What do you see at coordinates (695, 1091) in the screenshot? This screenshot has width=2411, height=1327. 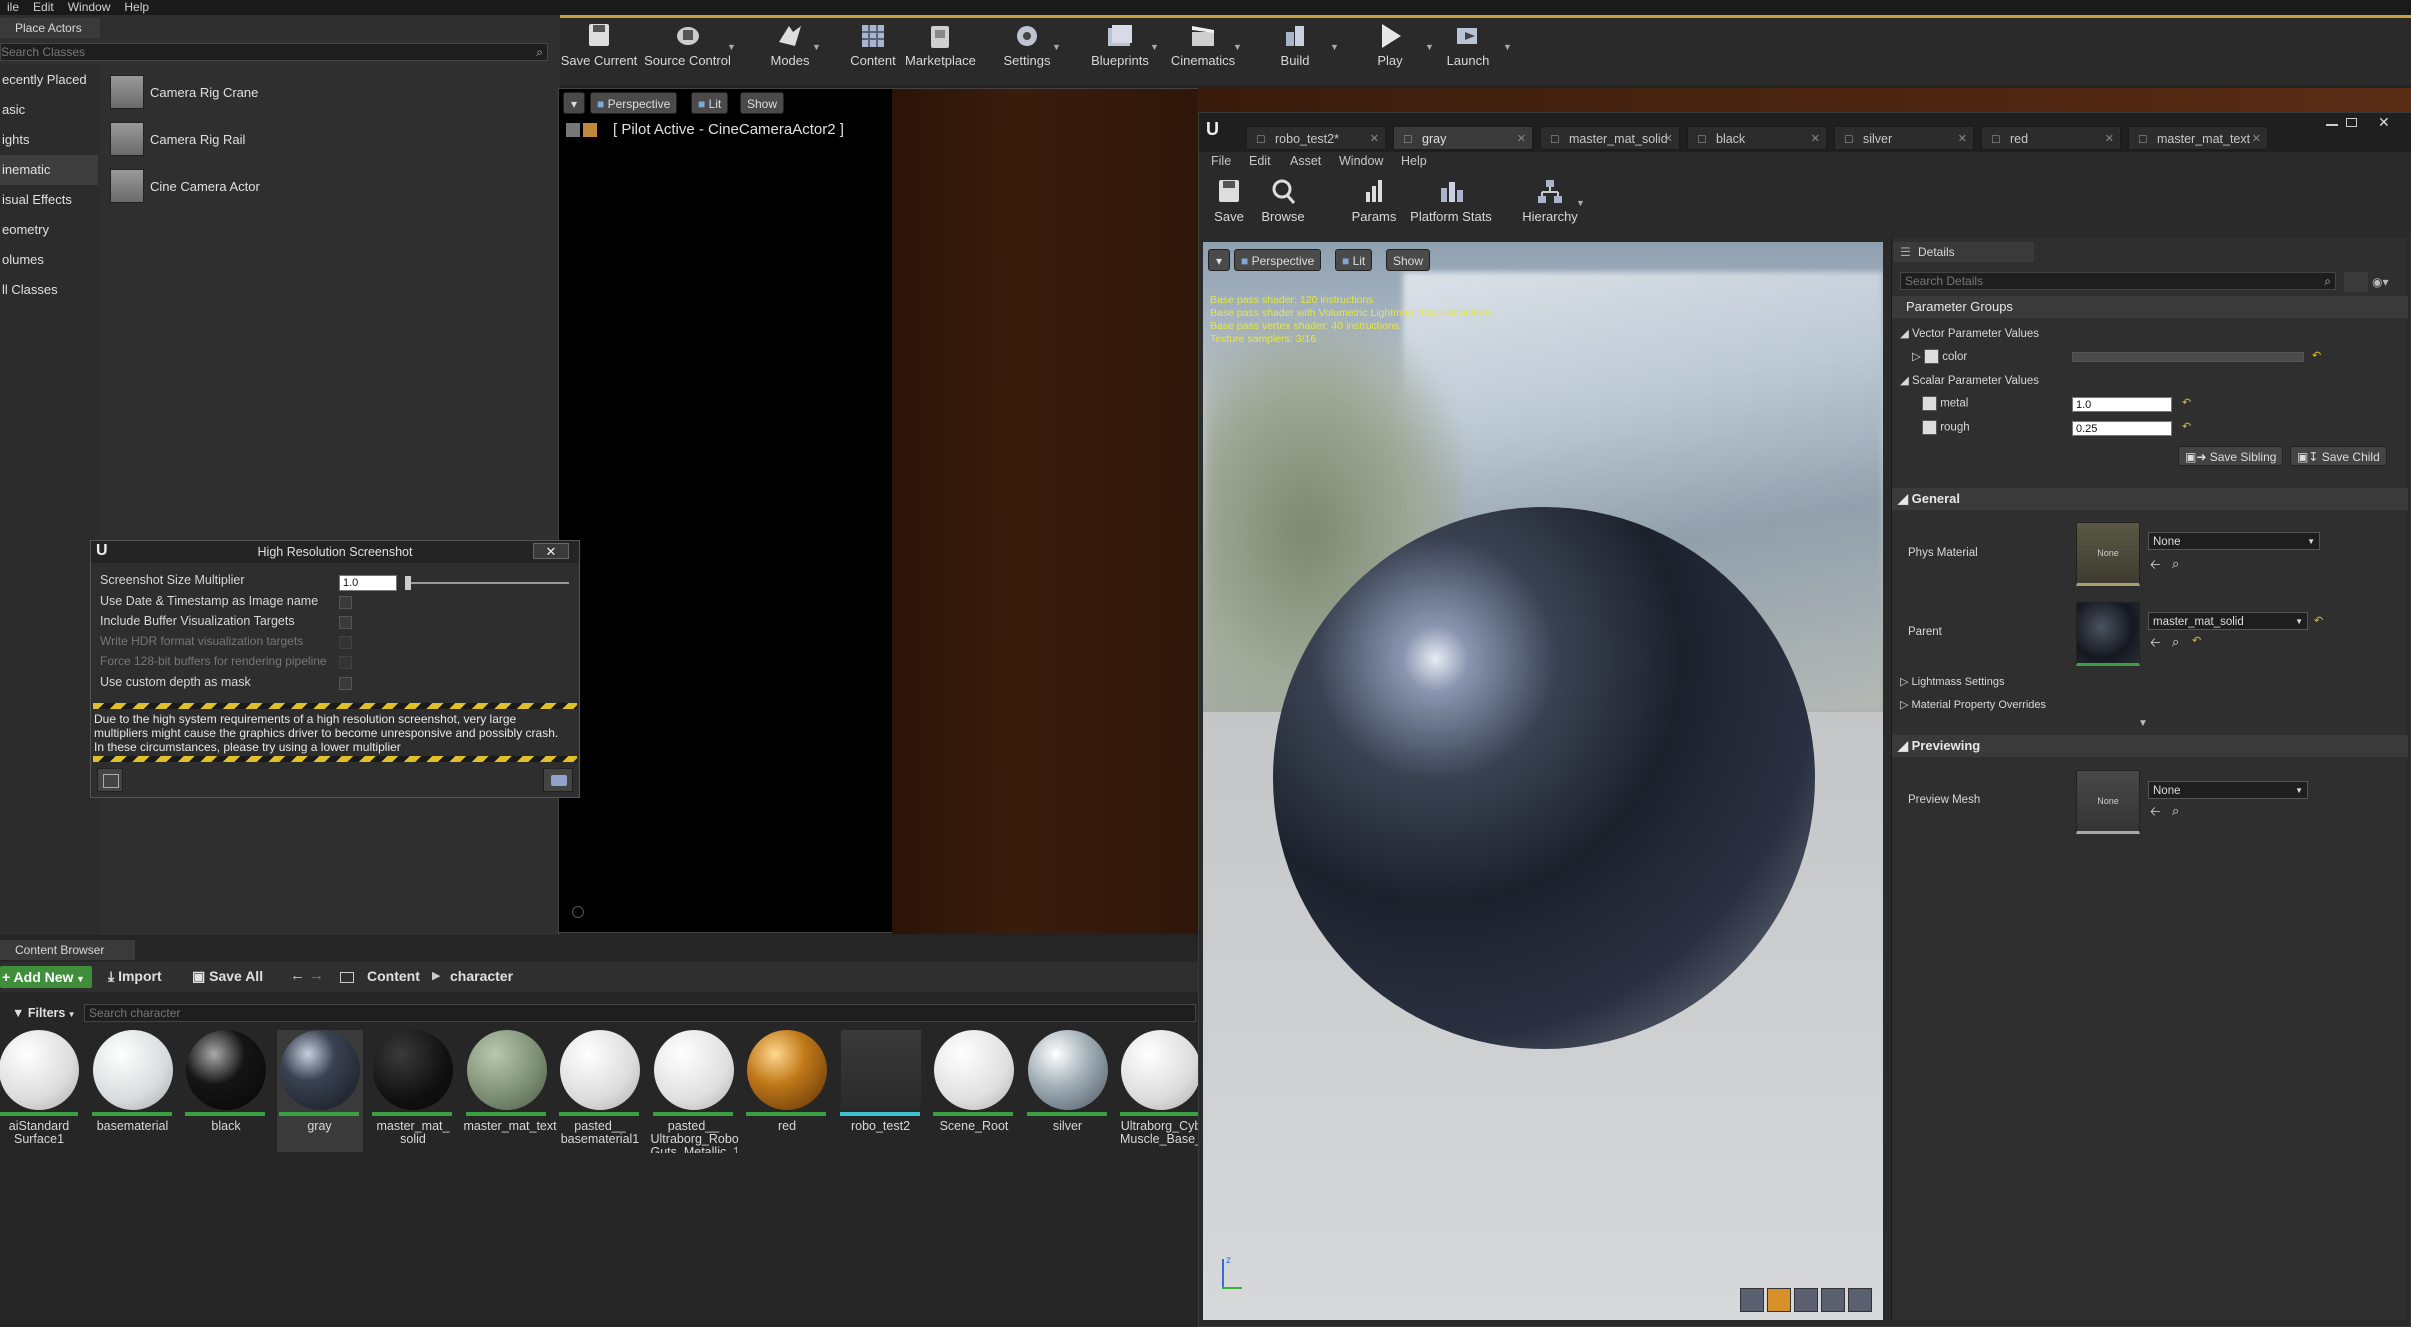 I see `asset-tile-pasted-ultraborg: pasted__ Ultraborg_Robo Guts_Metallic_1` at bounding box center [695, 1091].